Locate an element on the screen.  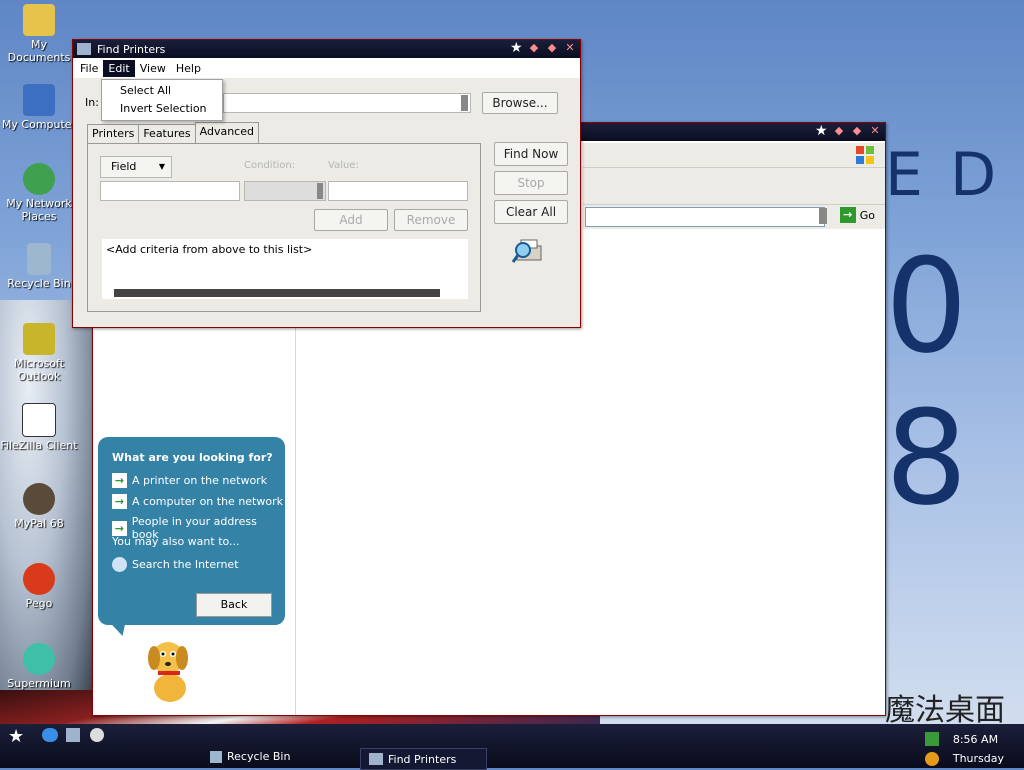
desktop-icon-recycle-bin: Recycle Bin is located at coordinates (39, 266).